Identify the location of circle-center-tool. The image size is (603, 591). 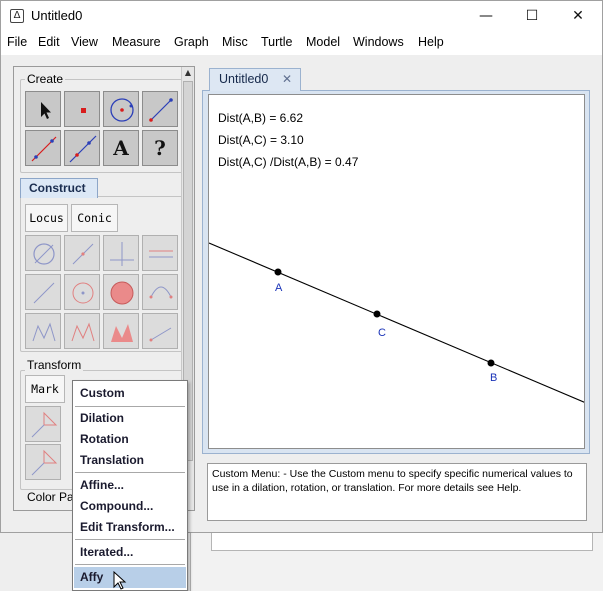
(82, 292).